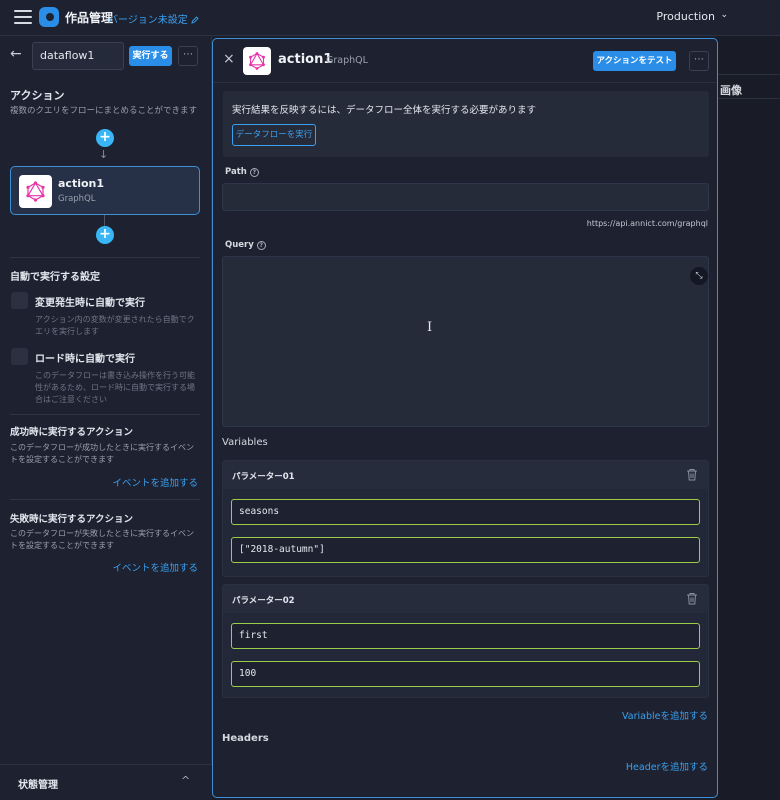 The width and height of the screenshot is (780, 800). I want to click on autorun-on-load-label: ロード時に自動で実行, so click(85, 359).